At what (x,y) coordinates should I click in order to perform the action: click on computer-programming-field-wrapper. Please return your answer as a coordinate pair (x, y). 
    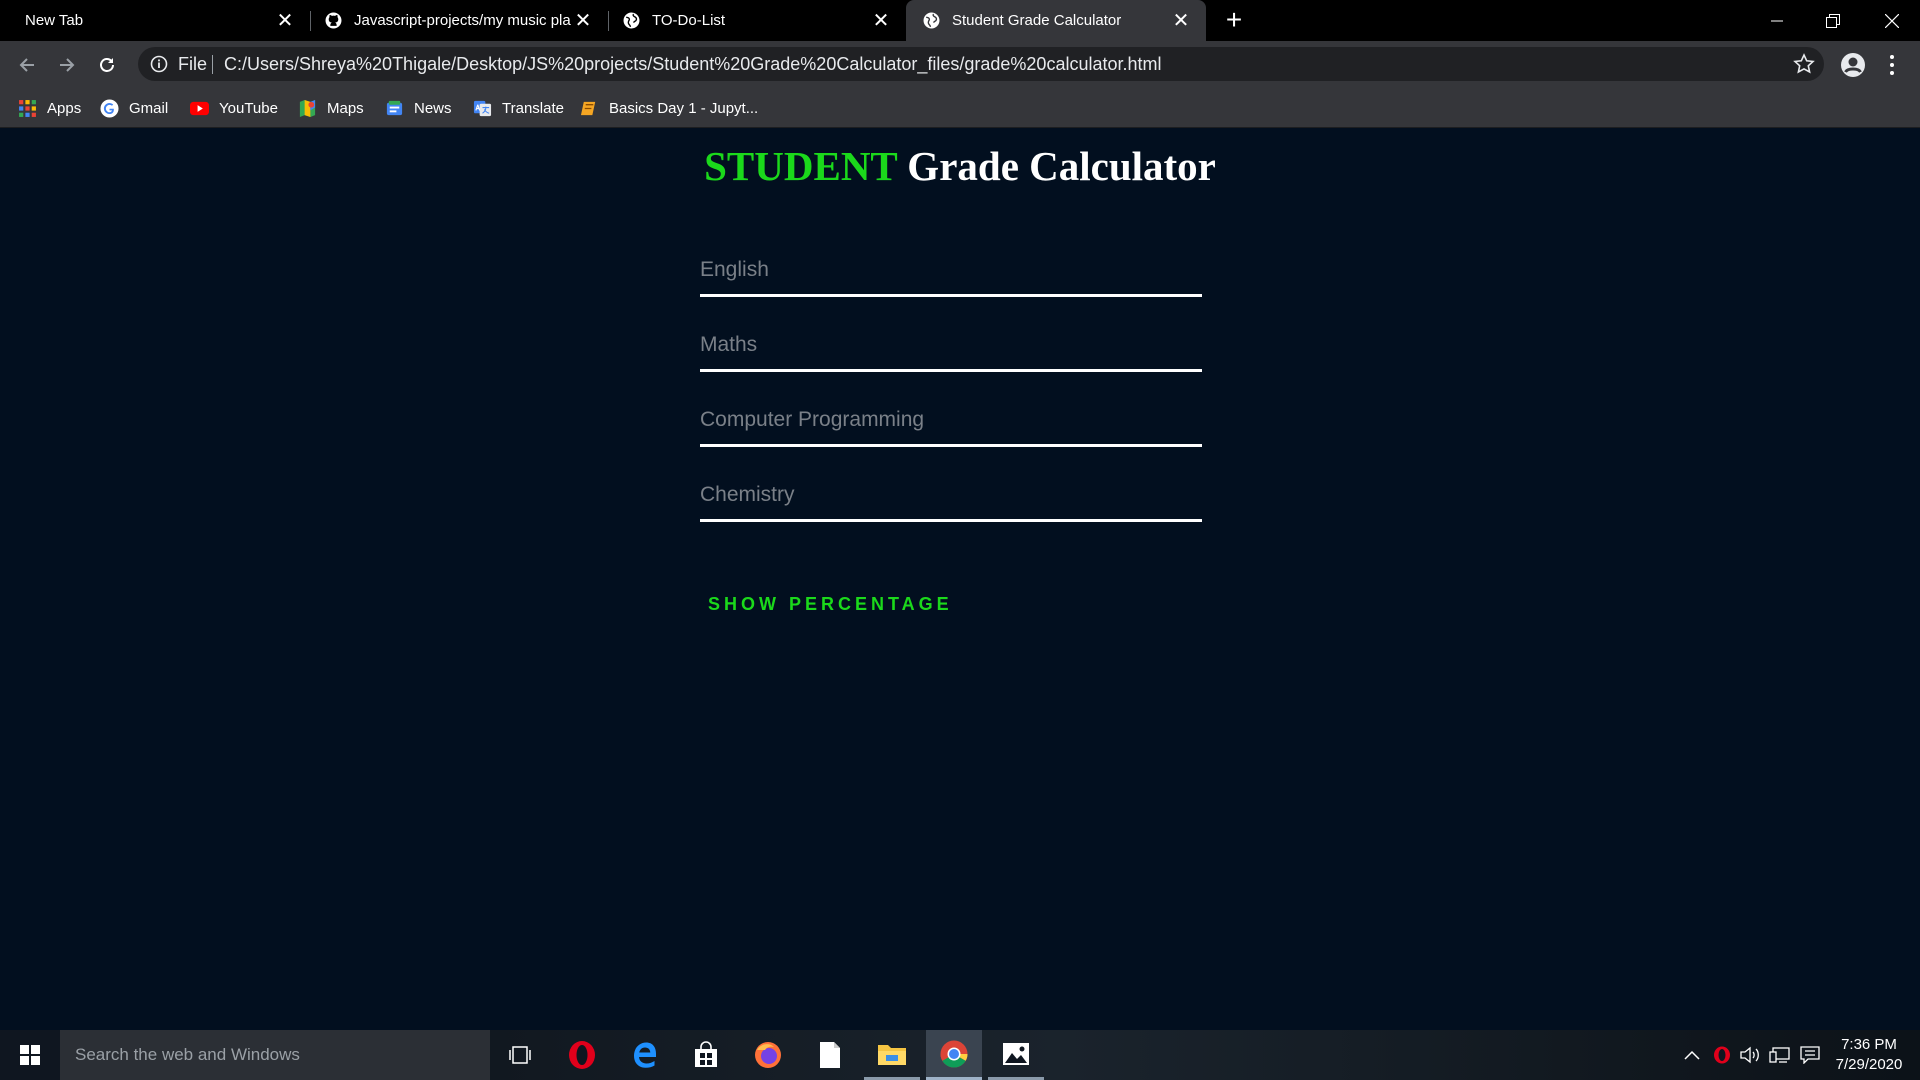
    Looking at the image, I should click on (951, 420).